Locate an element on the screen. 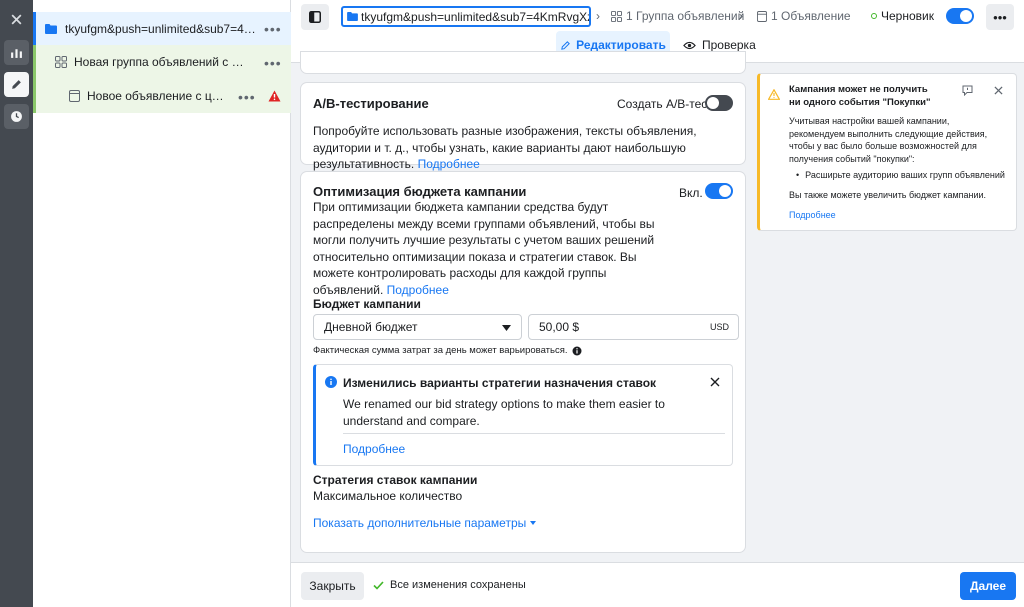  left-rail is located at coordinates (16, 303).